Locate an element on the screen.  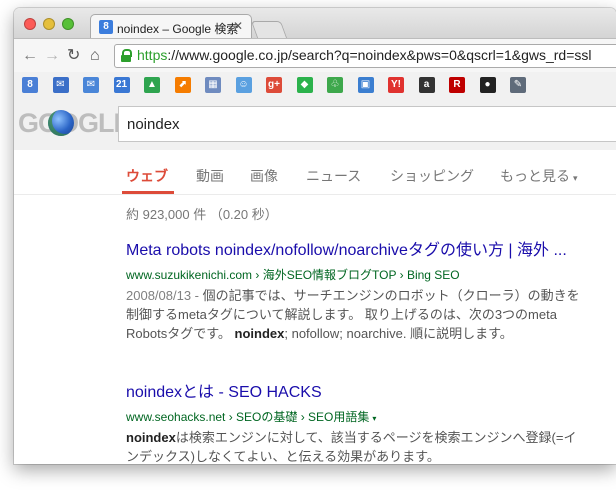
g8-icon: 8 is located at coordinates (30, 85).